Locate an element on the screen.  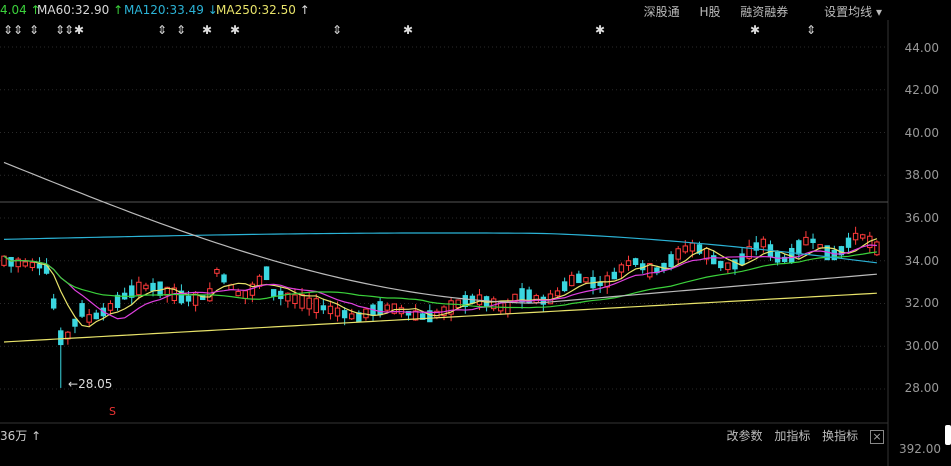
link-sgt: 深股通 is located at coordinates (662, 12).